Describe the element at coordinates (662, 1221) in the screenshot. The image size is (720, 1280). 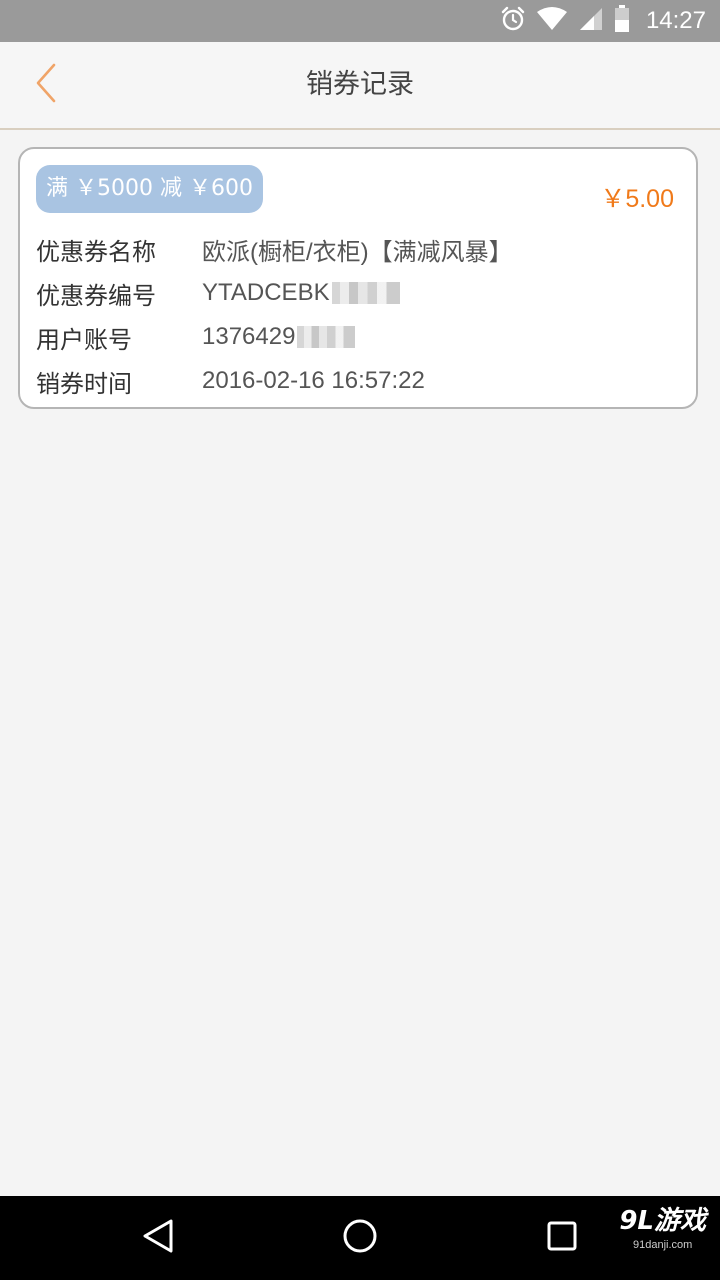
I see `watermark-brand: 9L游戏` at that location.